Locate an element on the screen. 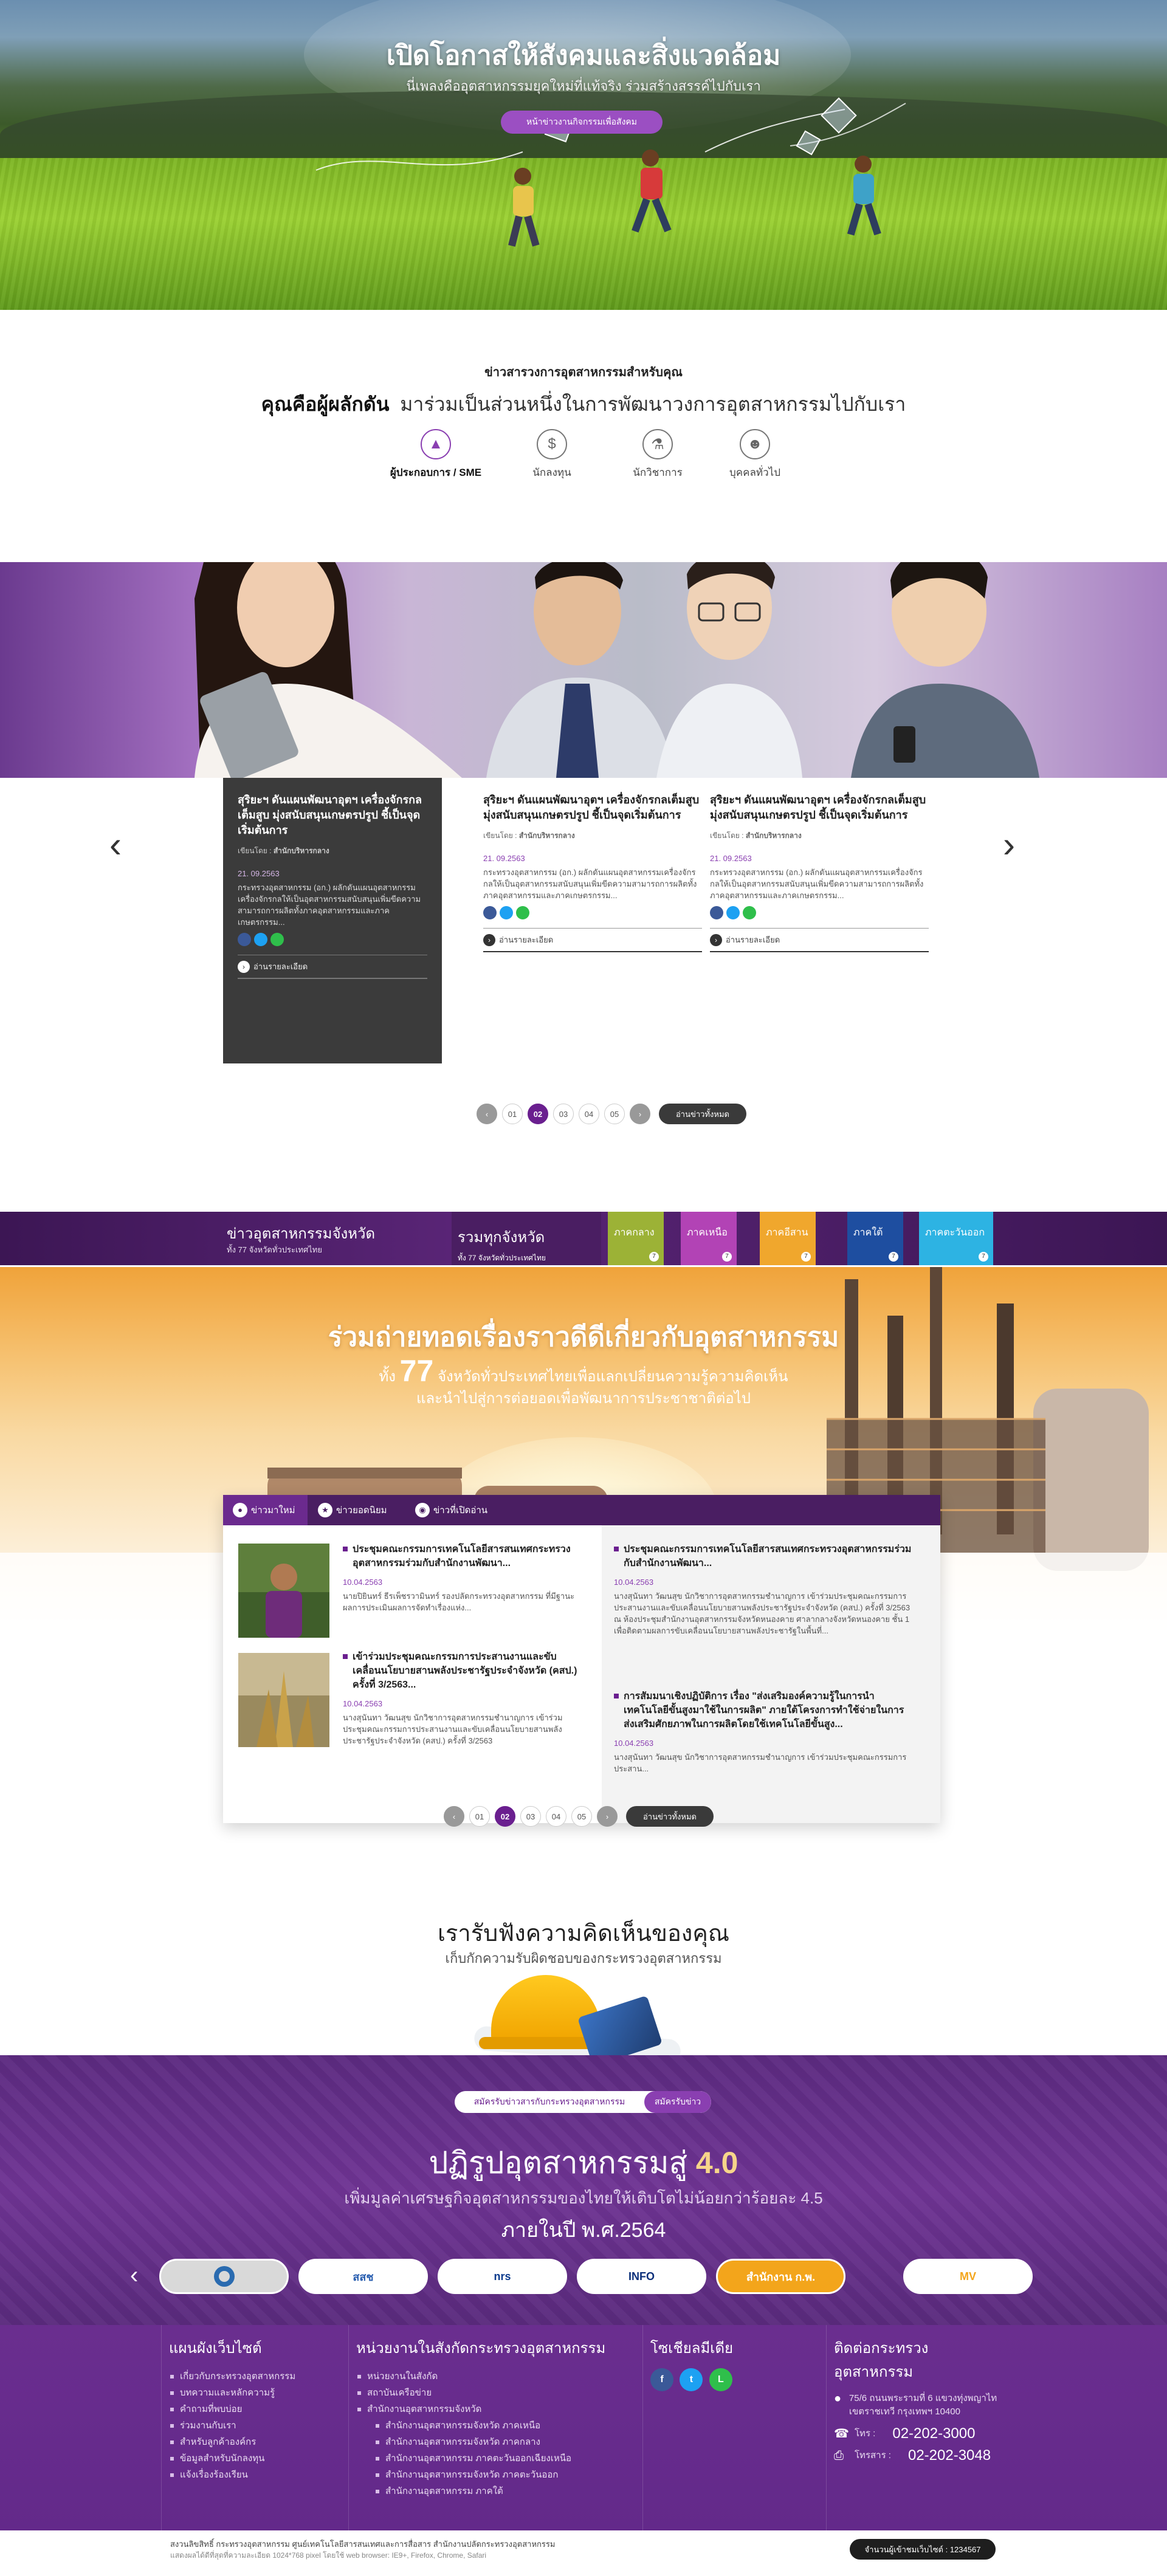  footer-sublink: สำนักงานอุตสาหกรรมจังหวัด ภาคเหนือ is located at coordinates (505, 2425).